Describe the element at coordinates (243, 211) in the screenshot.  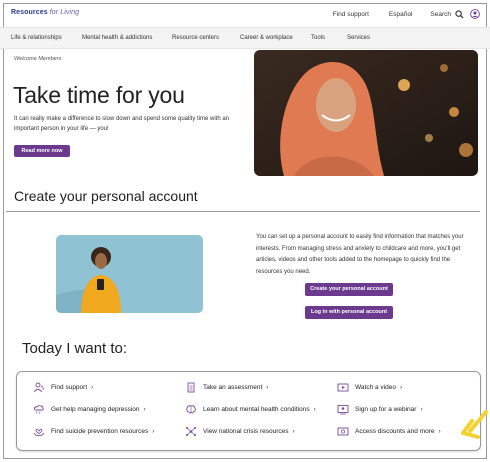
I see `section-divider` at that location.